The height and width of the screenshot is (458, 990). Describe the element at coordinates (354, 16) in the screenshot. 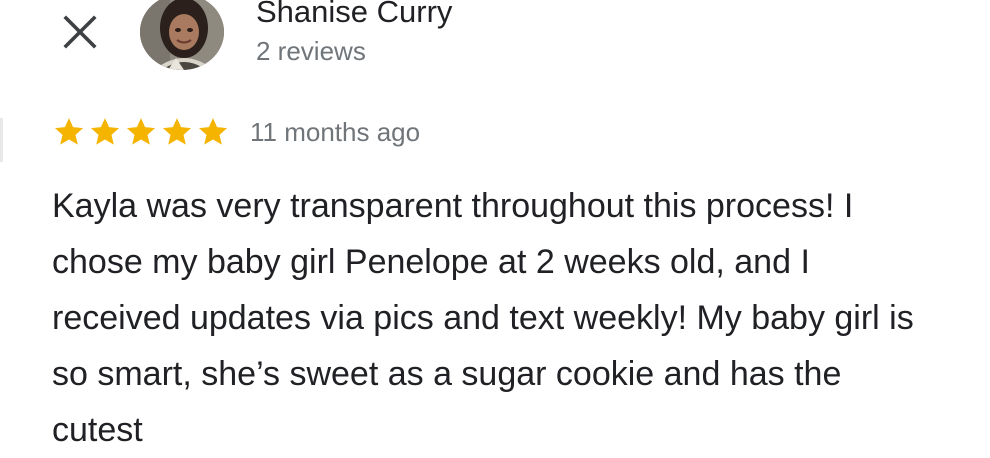

I see `reviewer-name: Shanise Curry` at that location.